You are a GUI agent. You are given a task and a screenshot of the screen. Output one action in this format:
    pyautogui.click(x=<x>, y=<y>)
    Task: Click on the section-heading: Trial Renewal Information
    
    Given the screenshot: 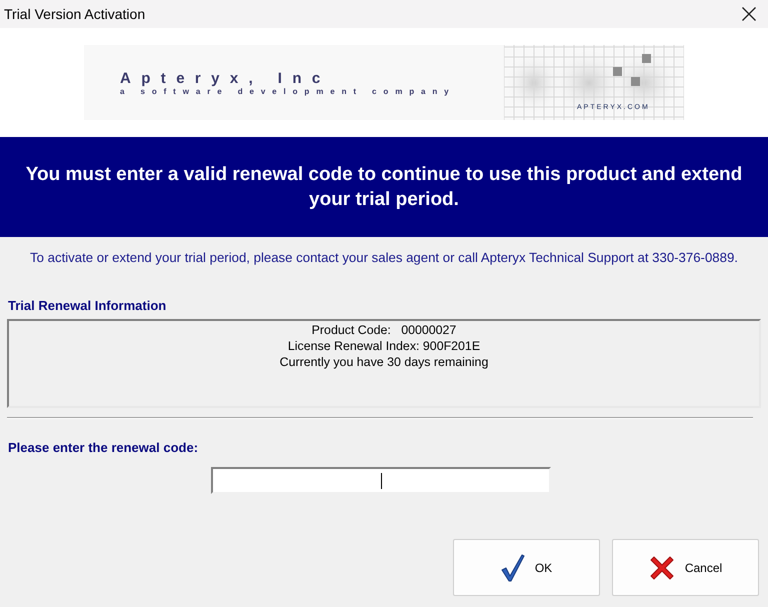 What is the action you would take?
    pyautogui.click(x=87, y=306)
    